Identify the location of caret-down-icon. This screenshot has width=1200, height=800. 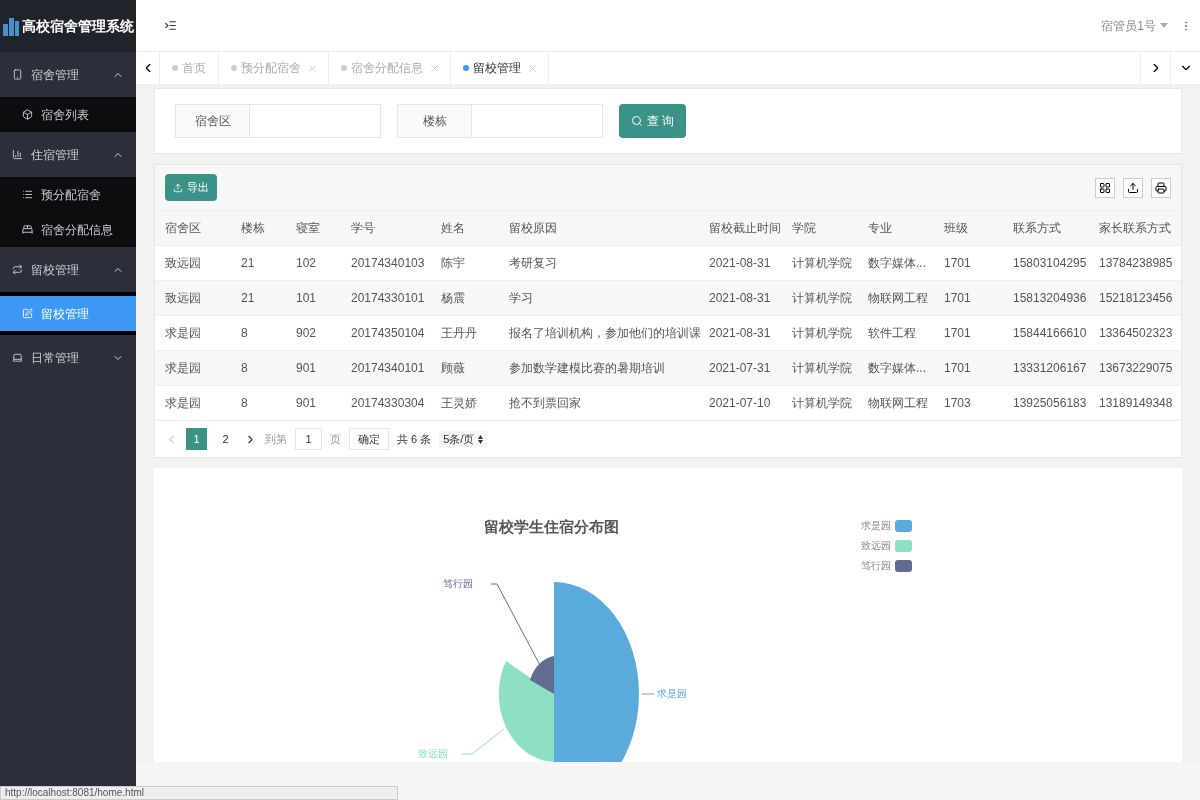
(1164, 25).